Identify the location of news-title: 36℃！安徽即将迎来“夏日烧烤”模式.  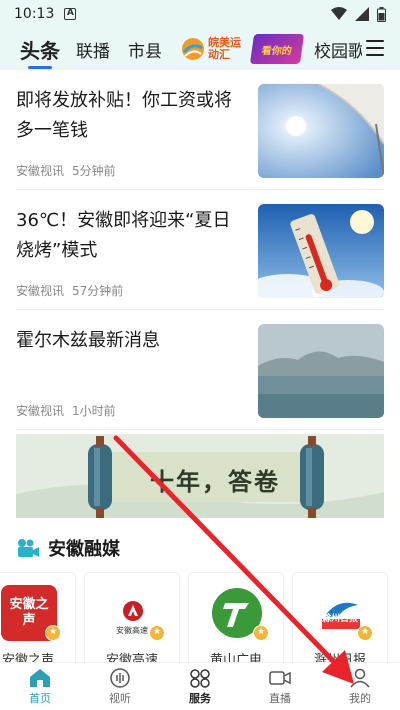
(123, 235).